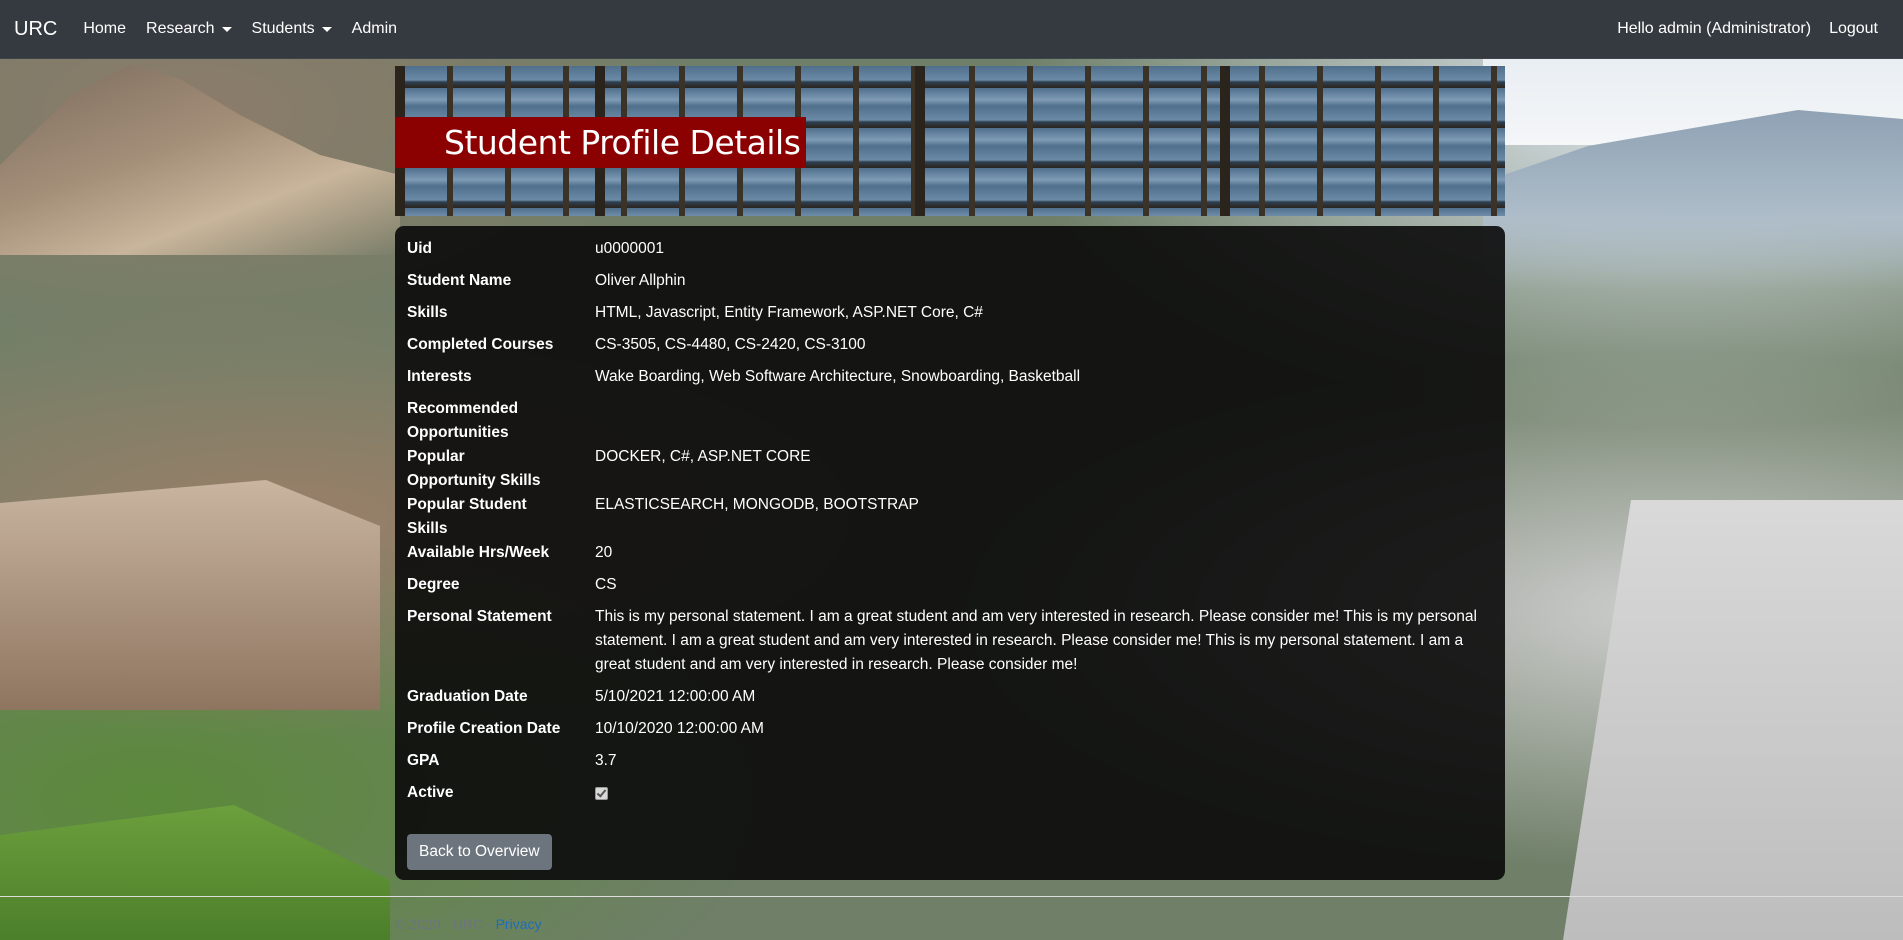 The width and height of the screenshot is (1903, 940). What do you see at coordinates (480, 344) in the screenshot?
I see `detail-label: Completed Courses` at bounding box center [480, 344].